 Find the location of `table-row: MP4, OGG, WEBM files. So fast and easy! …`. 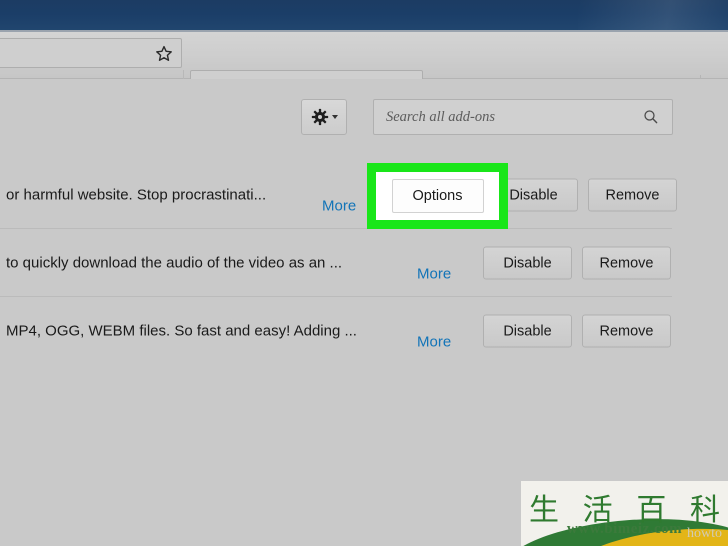

table-row: MP4, OGG, WEBM files. So fast and easy! … is located at coordinates (364, 331).